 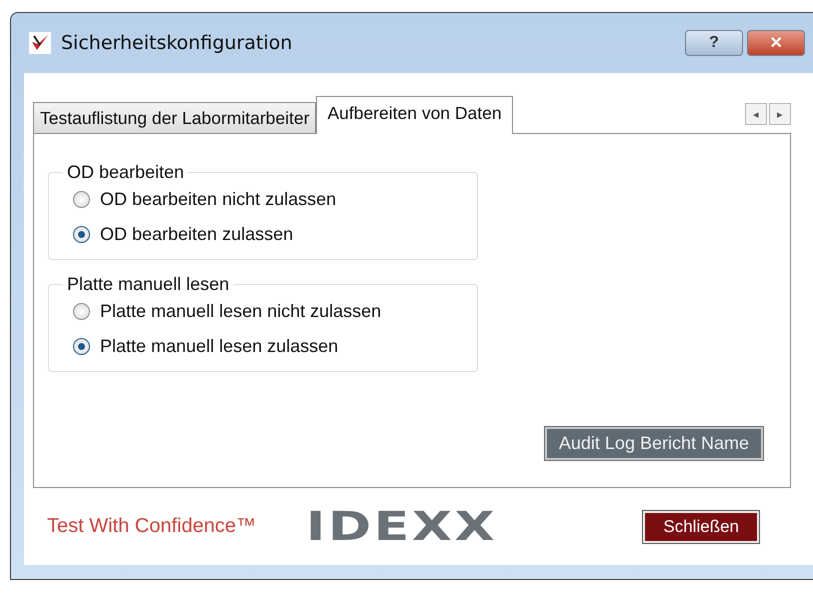 What do you see at coordinates (780, 114) in the screenshot?
I see `tab-scroll-button: ▸` at bounding box center [780, 114].